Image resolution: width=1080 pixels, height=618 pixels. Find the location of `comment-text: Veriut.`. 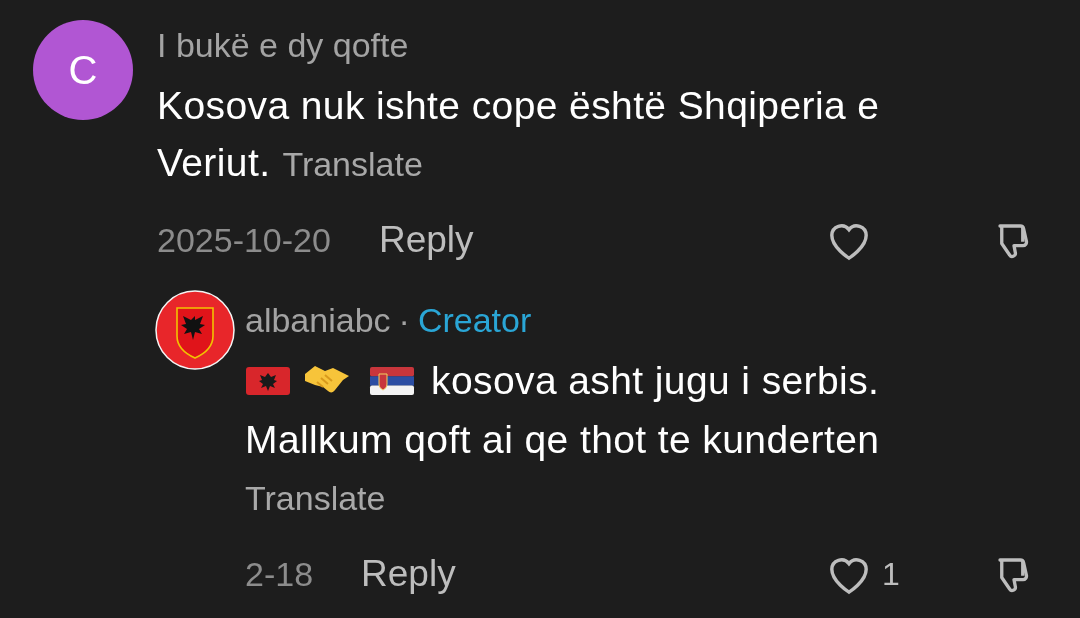

comment-text: Veriut. is located at coordinates (214, 163).